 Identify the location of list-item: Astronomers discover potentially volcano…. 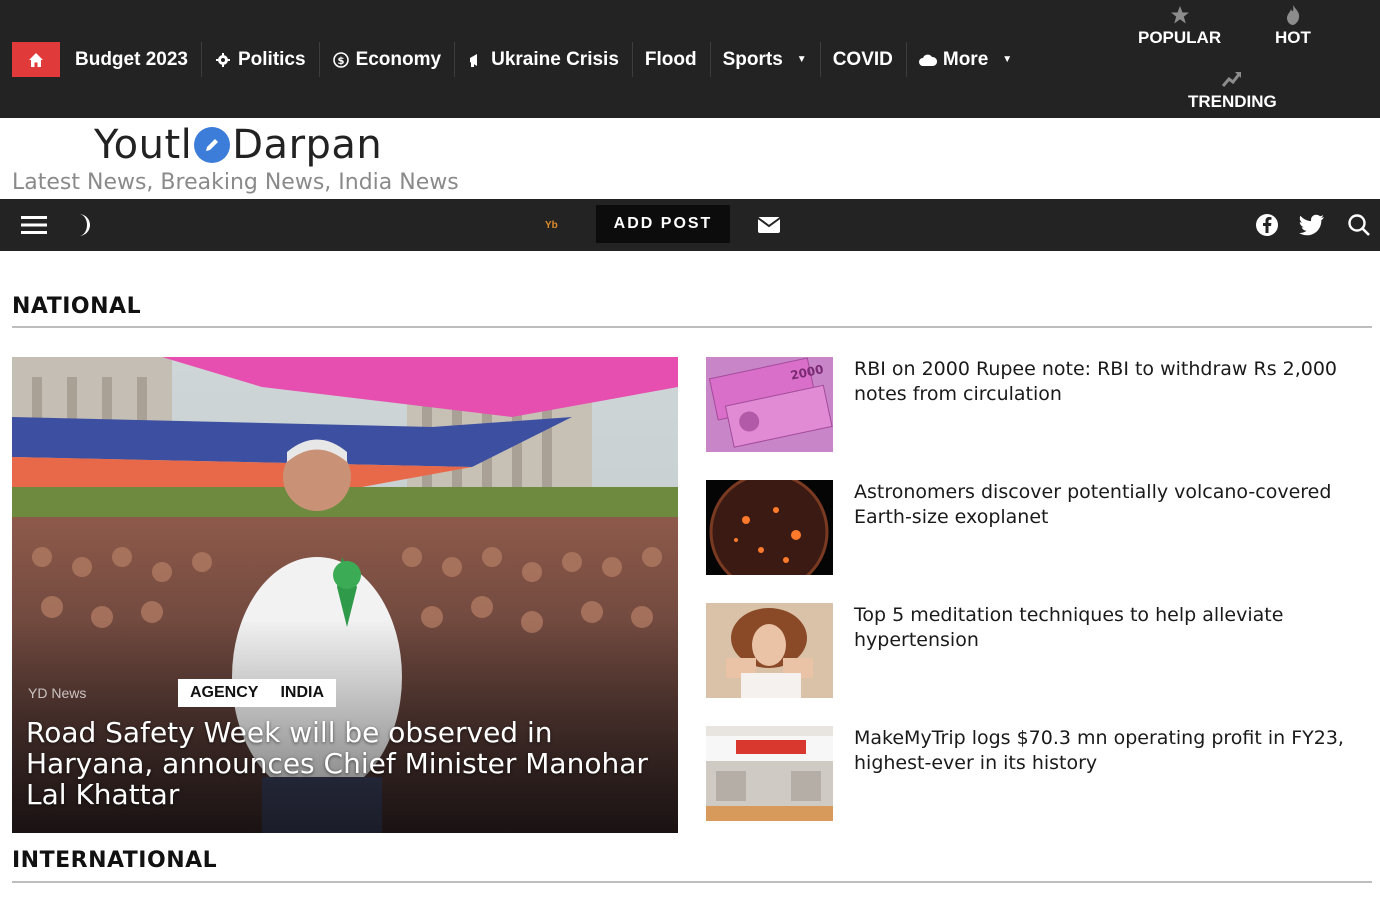
(1039, 528).